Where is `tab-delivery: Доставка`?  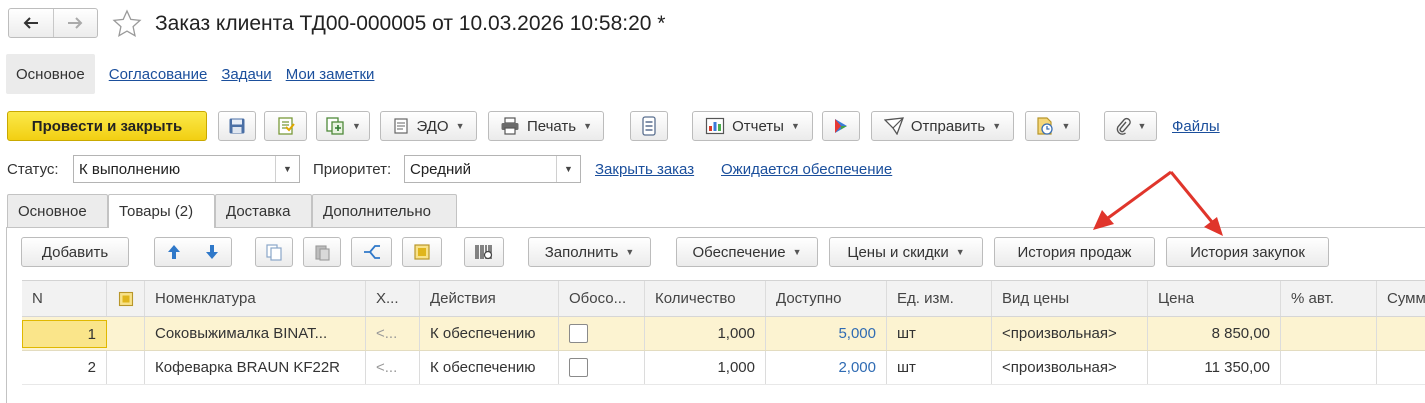 tab-delivery: Доставка is located at coordinates (263, 210).